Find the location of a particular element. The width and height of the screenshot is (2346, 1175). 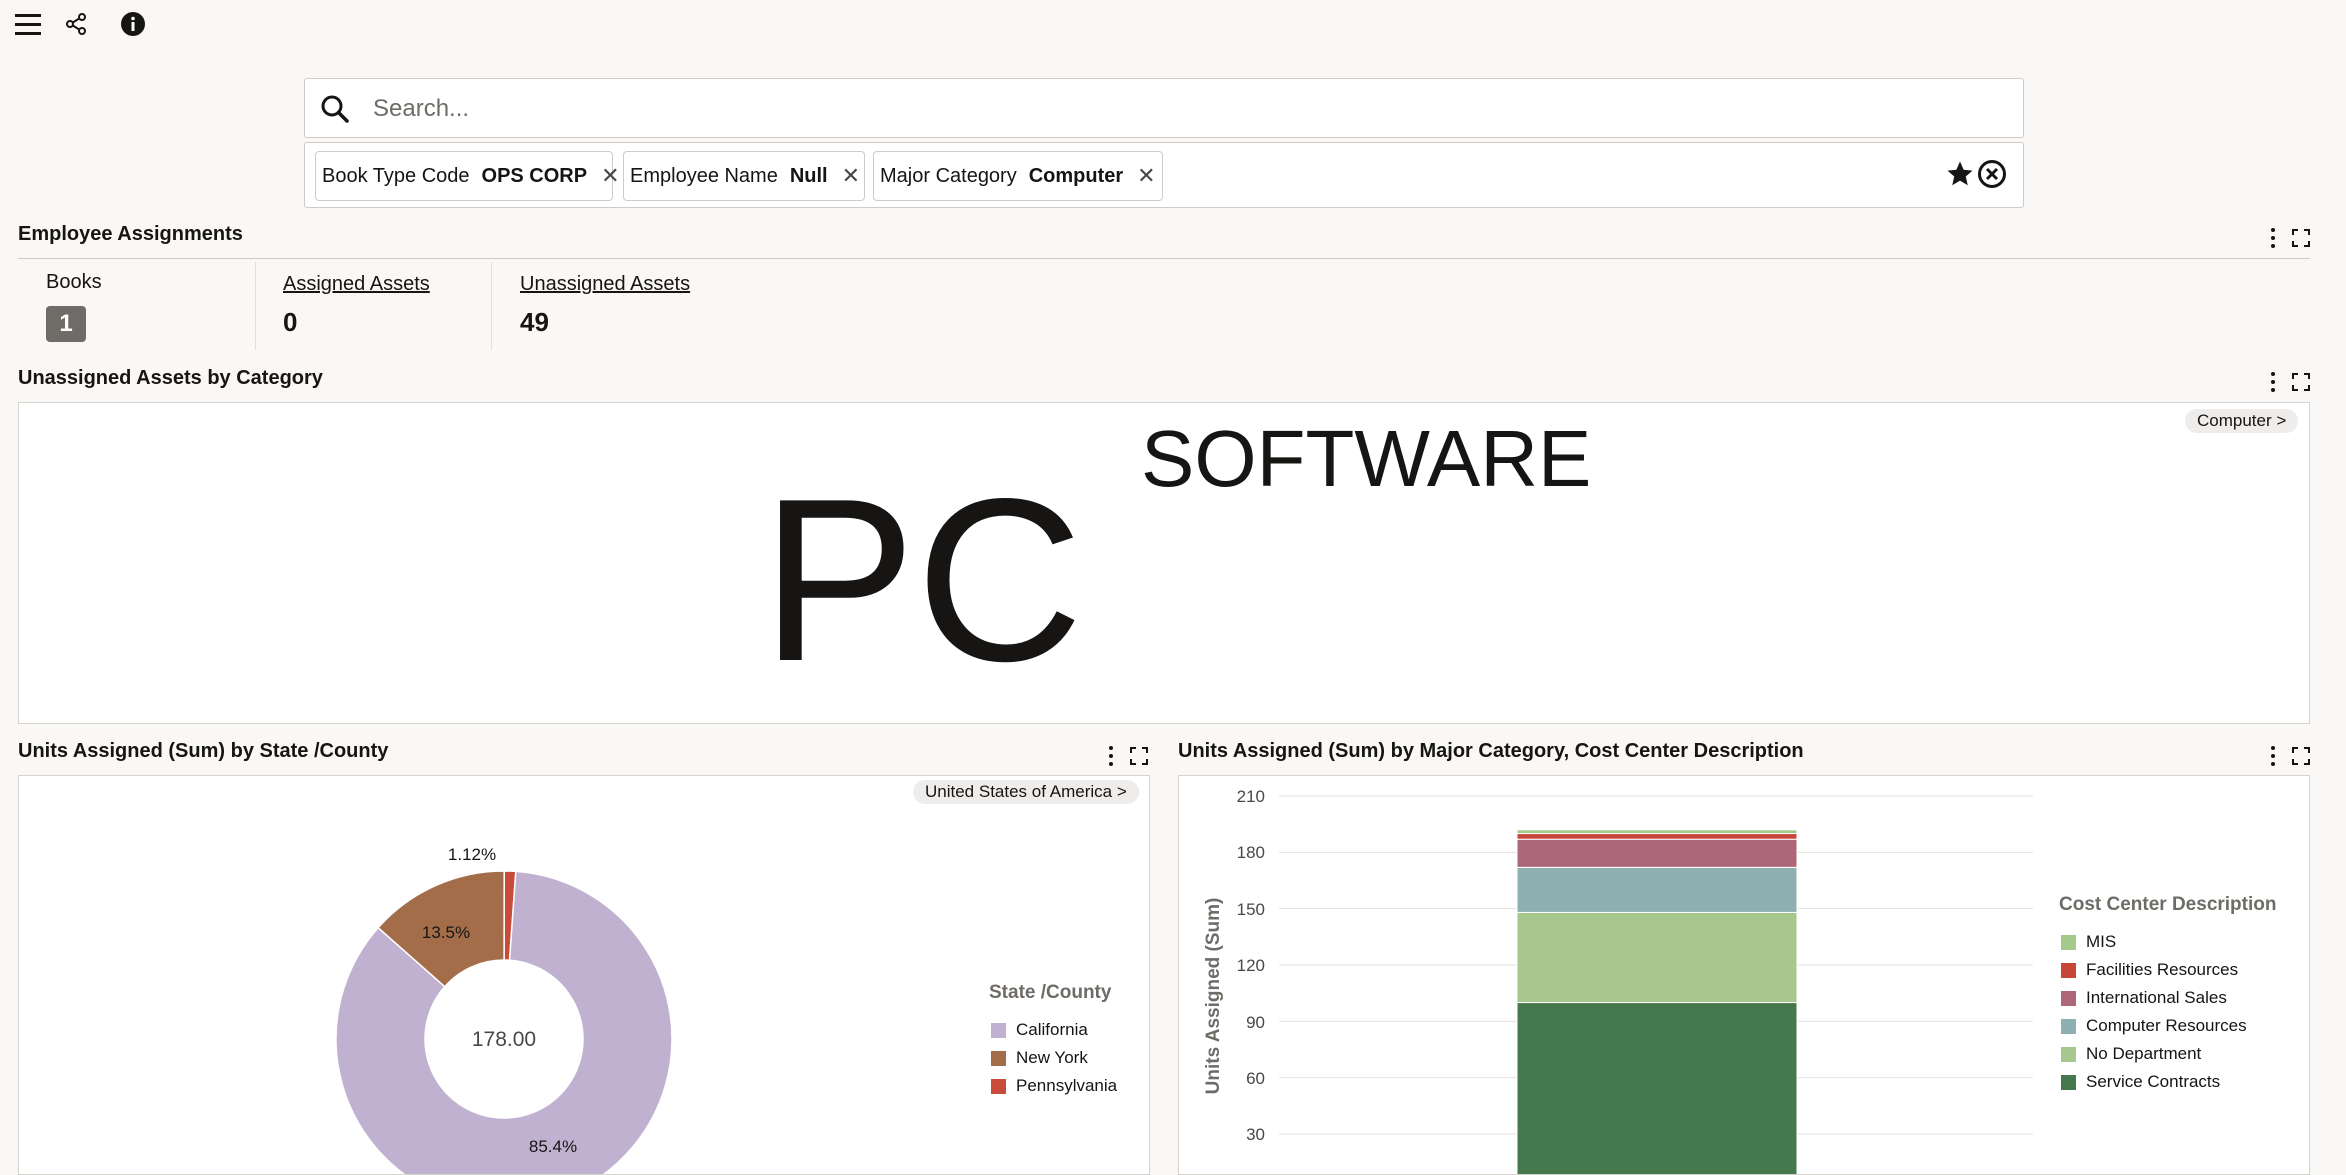

legend-item-facilities-resources: Facilities Resources is located at coordinates (2149, 970).